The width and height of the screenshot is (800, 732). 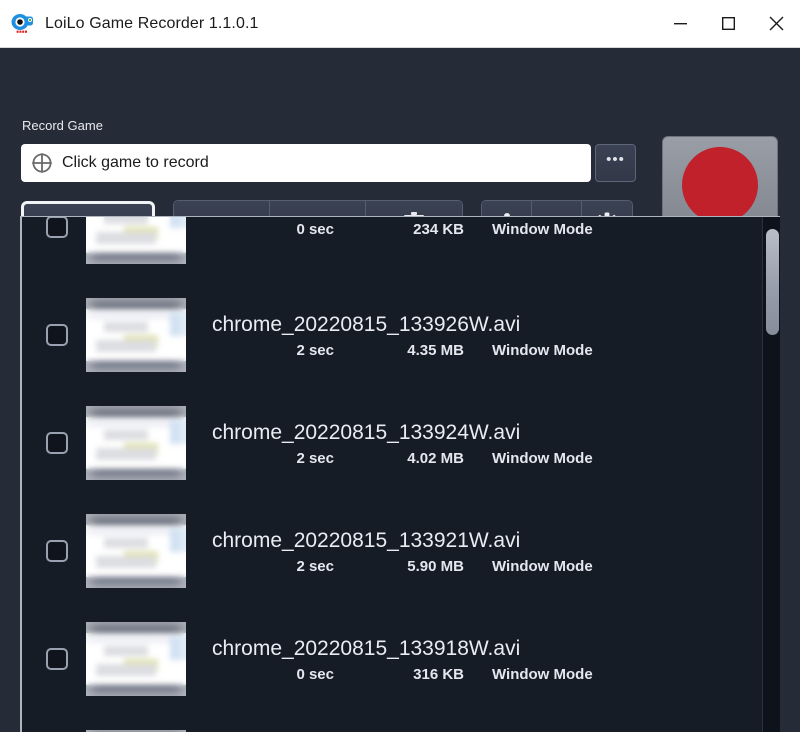 What do you see at coordinates (366, 540) in the screenshot?
I see `row-filename: chrome_20220815_133921W.avi` at bounding box center [366, 540].